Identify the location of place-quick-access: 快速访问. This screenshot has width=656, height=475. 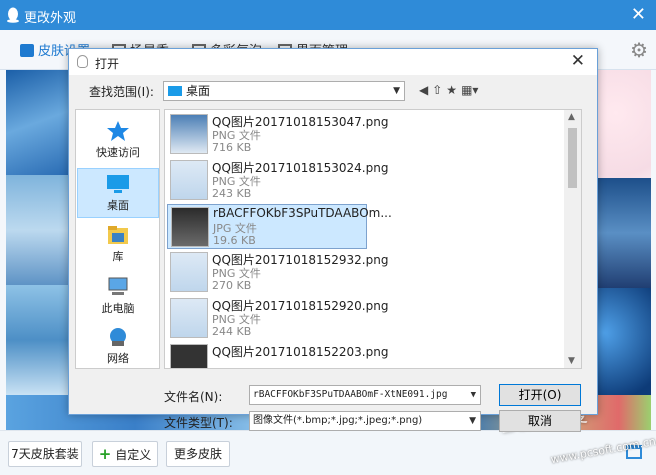
(118, 141).